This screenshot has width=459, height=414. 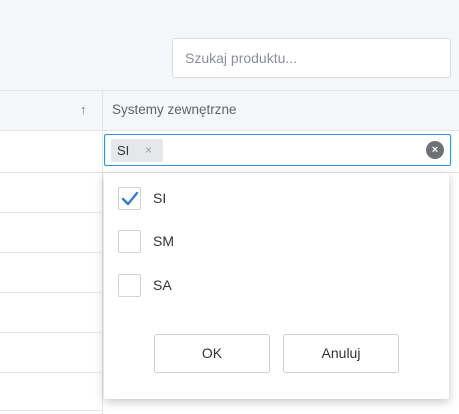 I want to click on option-label: SA, so click(x=162, y=285).